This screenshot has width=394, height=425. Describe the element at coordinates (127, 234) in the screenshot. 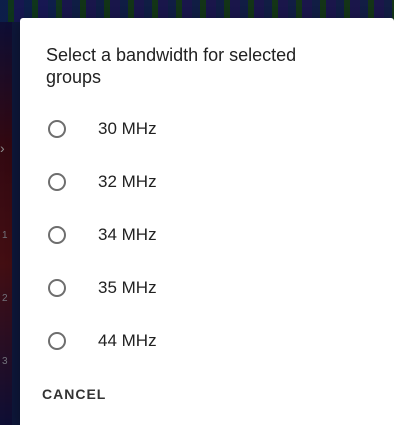

I see `option-label: 34 MHz` at that location.